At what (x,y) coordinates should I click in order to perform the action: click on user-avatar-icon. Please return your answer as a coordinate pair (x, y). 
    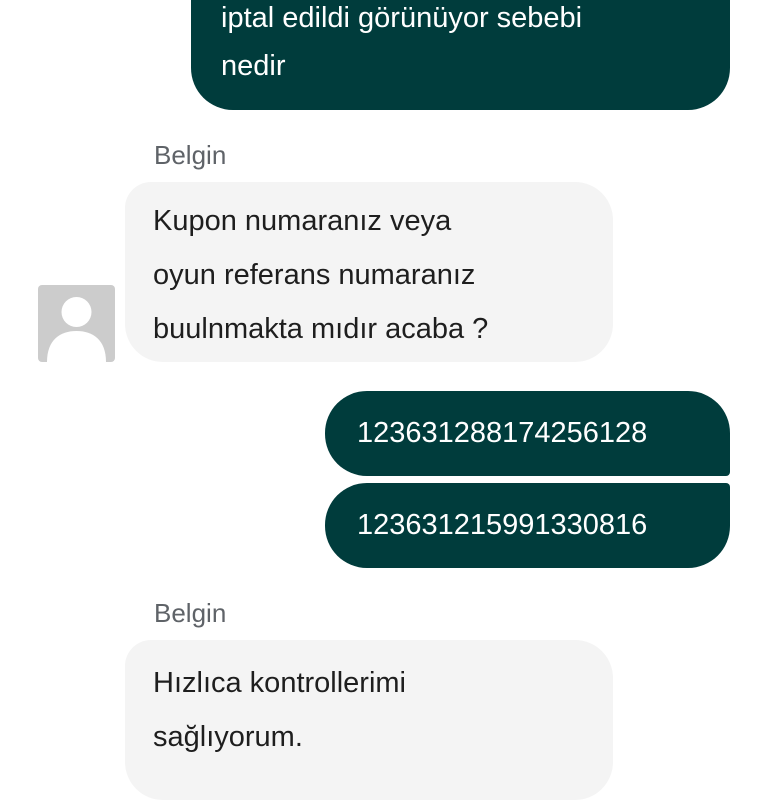
    Looking at the image, I should click on (76, 323).